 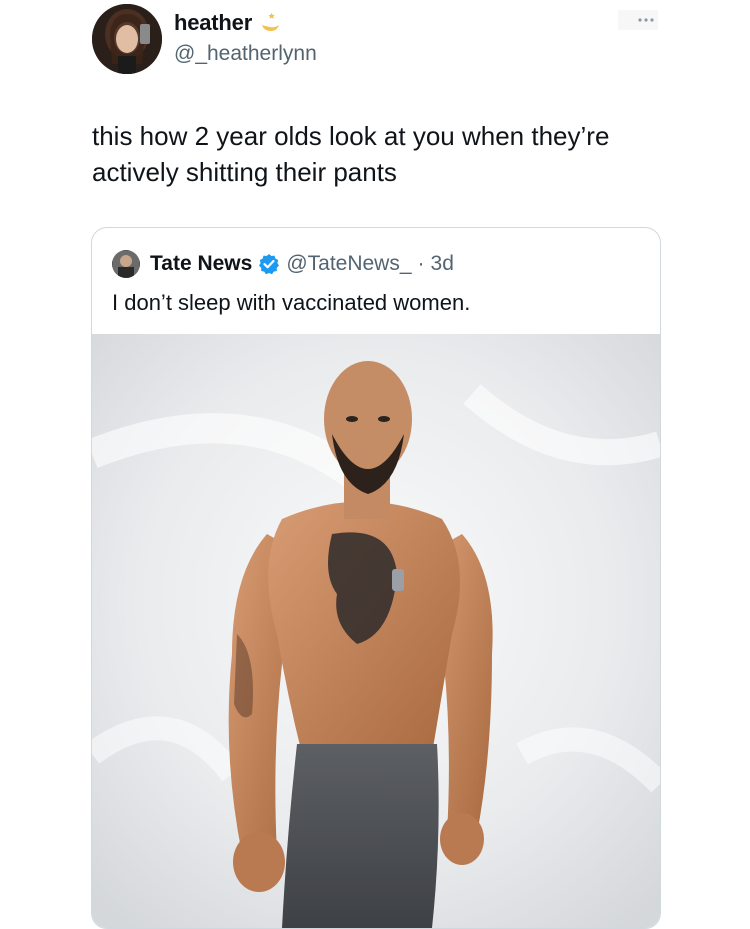 I want to click on more-options-icon, so click(x=638, y=20).